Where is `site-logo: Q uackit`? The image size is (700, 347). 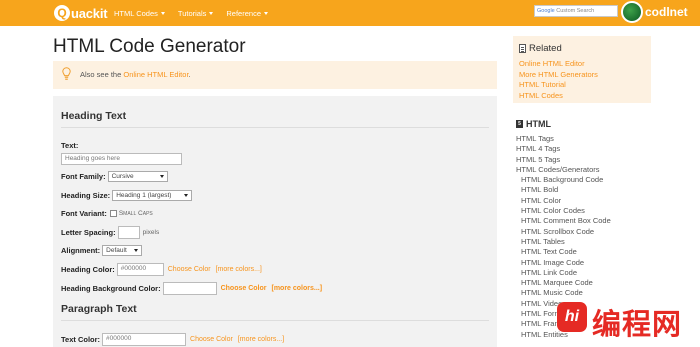
site-logo: Q uackit is located at coordinates (81, 13).